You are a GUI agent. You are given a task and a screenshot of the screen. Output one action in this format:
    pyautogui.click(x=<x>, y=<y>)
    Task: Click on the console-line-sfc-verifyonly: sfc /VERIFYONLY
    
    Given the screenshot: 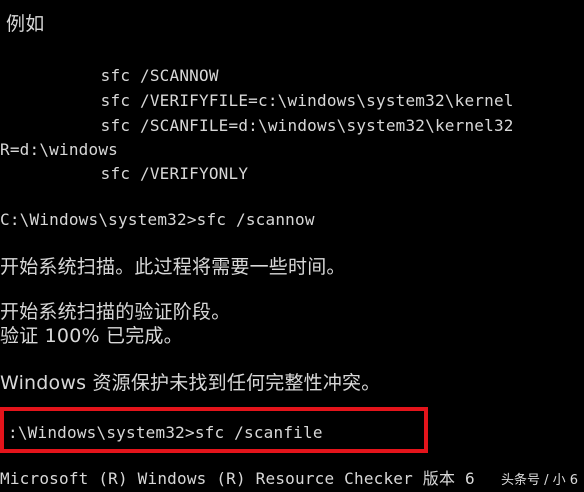 What is the action you would take?
    pyautogui.click(x=135, y=173)
    